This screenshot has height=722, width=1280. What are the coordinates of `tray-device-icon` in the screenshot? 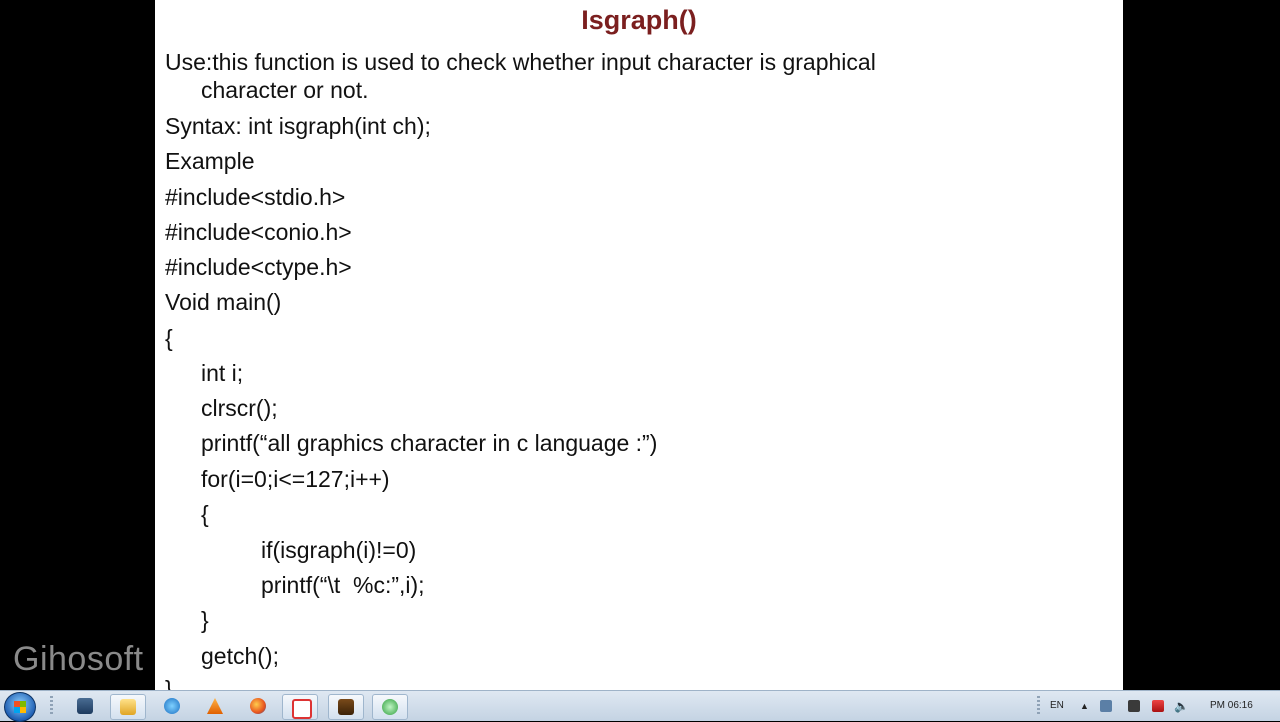 It's located at (1134, 706).